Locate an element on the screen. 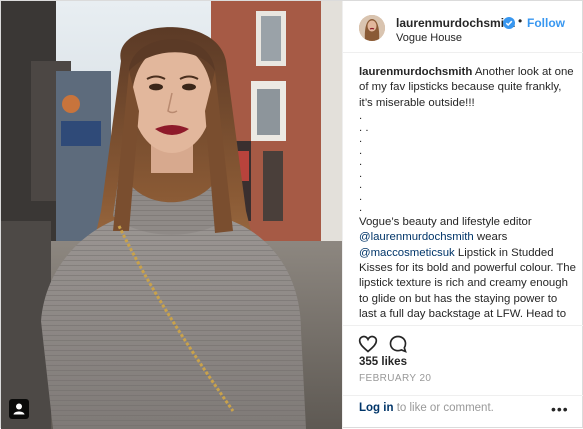 Image resolution: width=583 pixels, height=429 pixels. caption-username: laurenmurdochsmith is located at coordinates (415, 72).